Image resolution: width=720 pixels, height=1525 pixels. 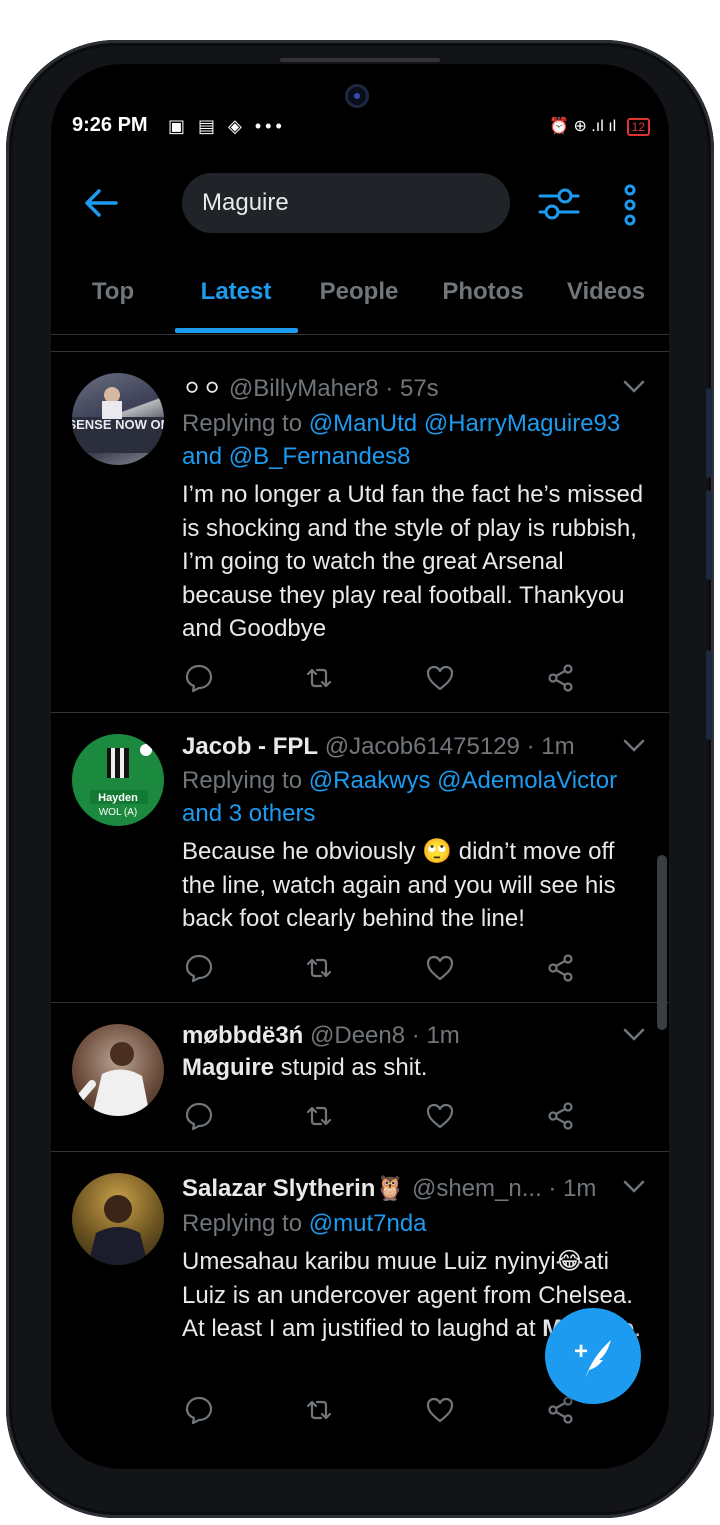 What do you see at coordinates (357, 1035) in the screenshot?
I see `handle: @Deen8` at bounding box center [357, 1035].